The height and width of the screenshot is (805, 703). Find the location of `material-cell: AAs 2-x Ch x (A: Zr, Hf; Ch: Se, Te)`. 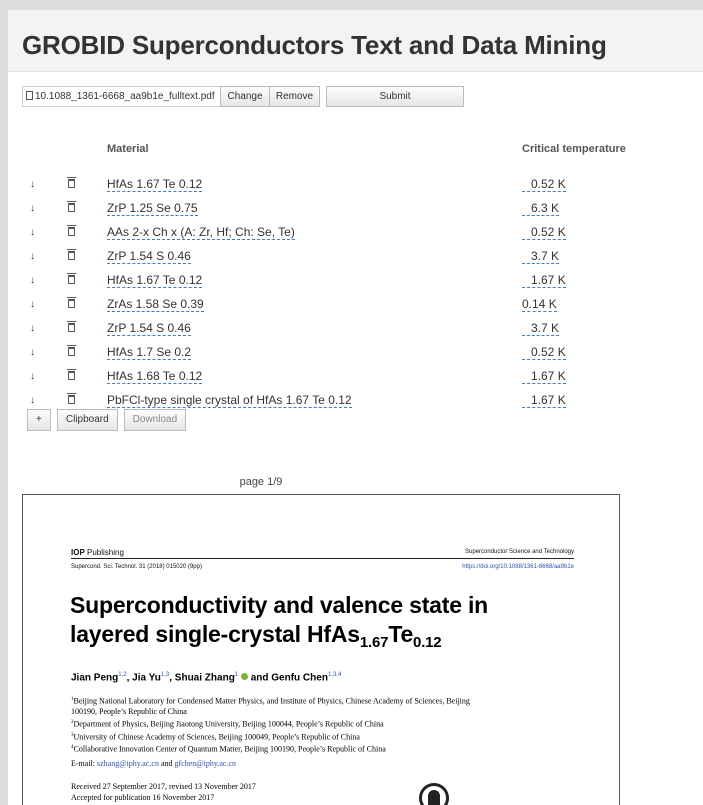

material-cell: AAs 2-x Ch x (A: Zr, Hf; Ch: Se, Te) is located at coordinates (201, 232).